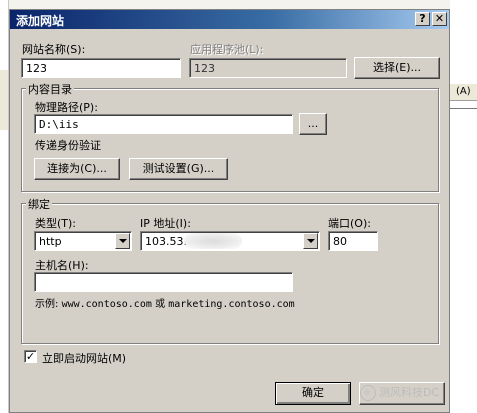 Image resolution: width=477 pixels, height=413 pixels. I want to click on physical-path-label: 物理路径(P):, so click(66, 107).